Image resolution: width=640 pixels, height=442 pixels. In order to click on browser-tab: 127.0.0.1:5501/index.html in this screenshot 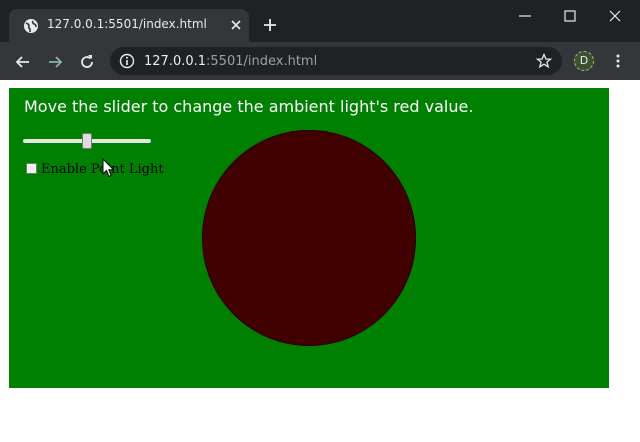, I will do `click(129, 25)`.